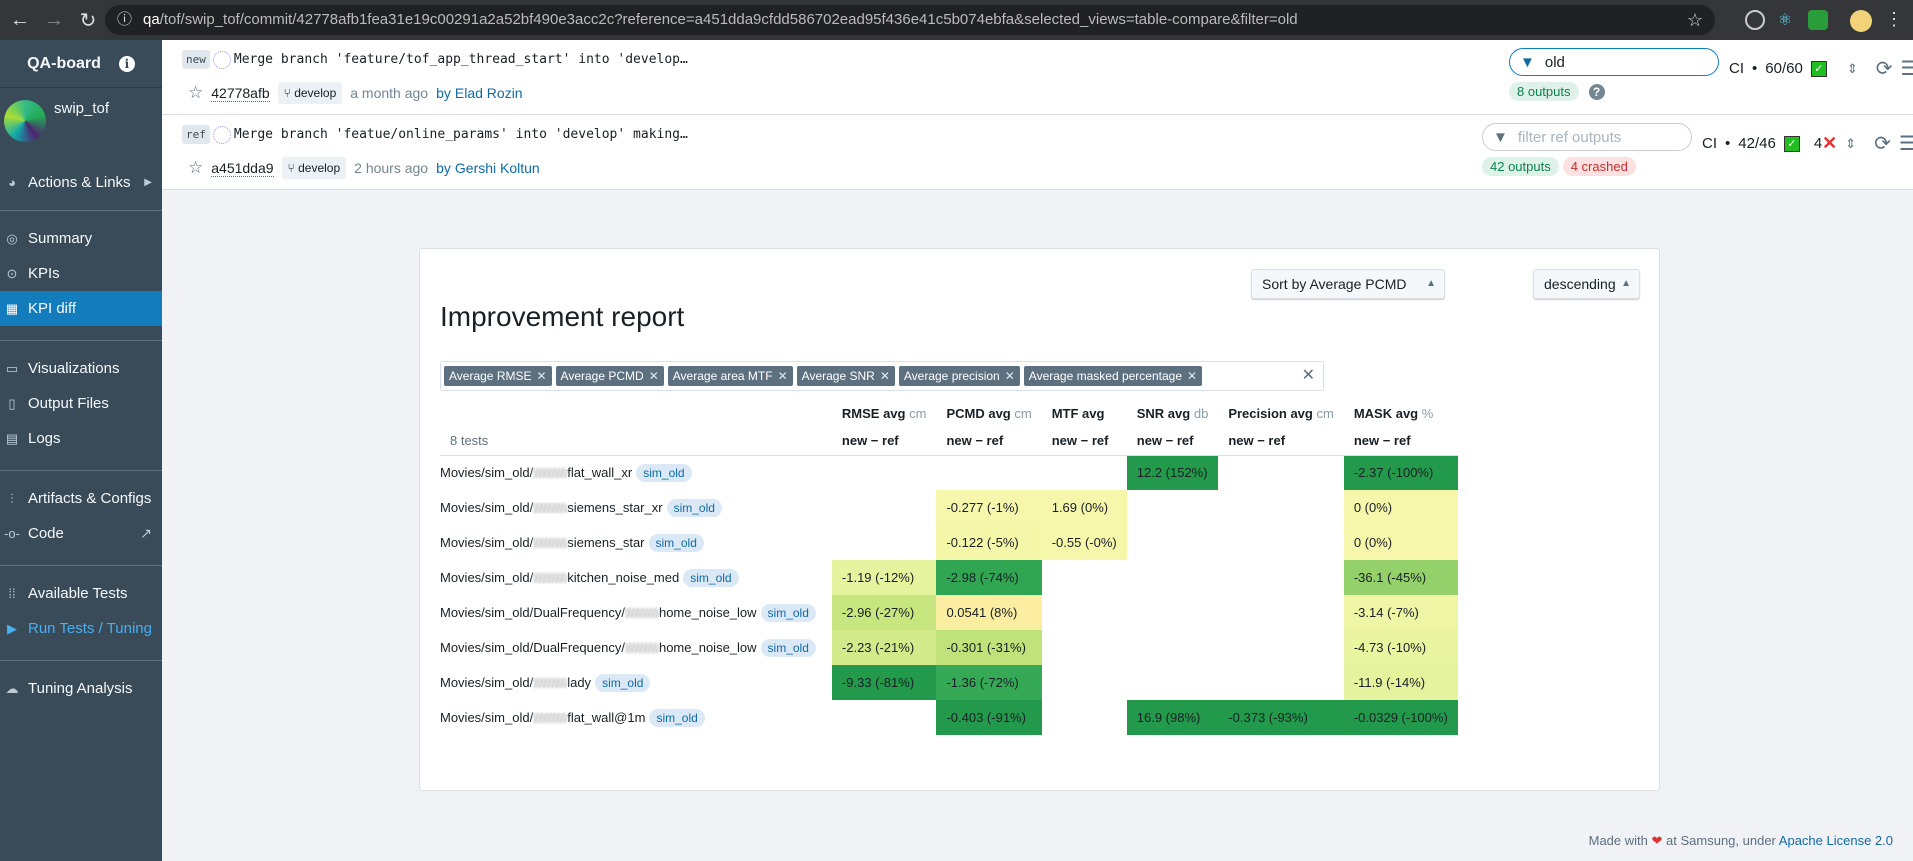 This screenshot has height=861, width=1913. Describe the element at coordinates (1757, 143) in the screenshot. I see `ci-status: 42/46` at that location.